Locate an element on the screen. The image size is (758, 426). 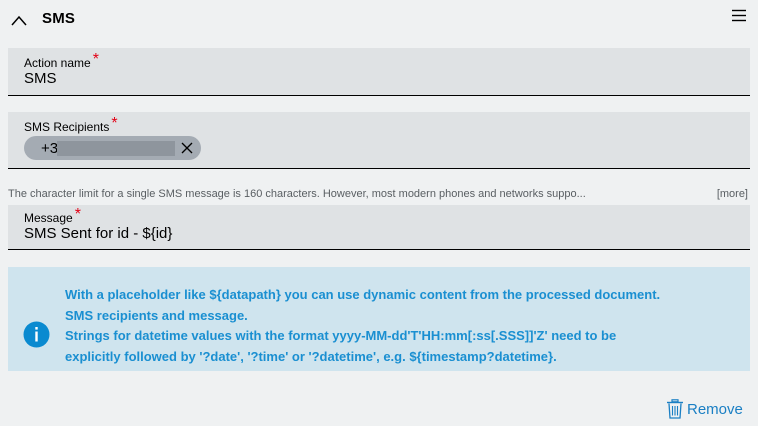
action-name-field: Action name * SMS is located at coordinates (379, 72).